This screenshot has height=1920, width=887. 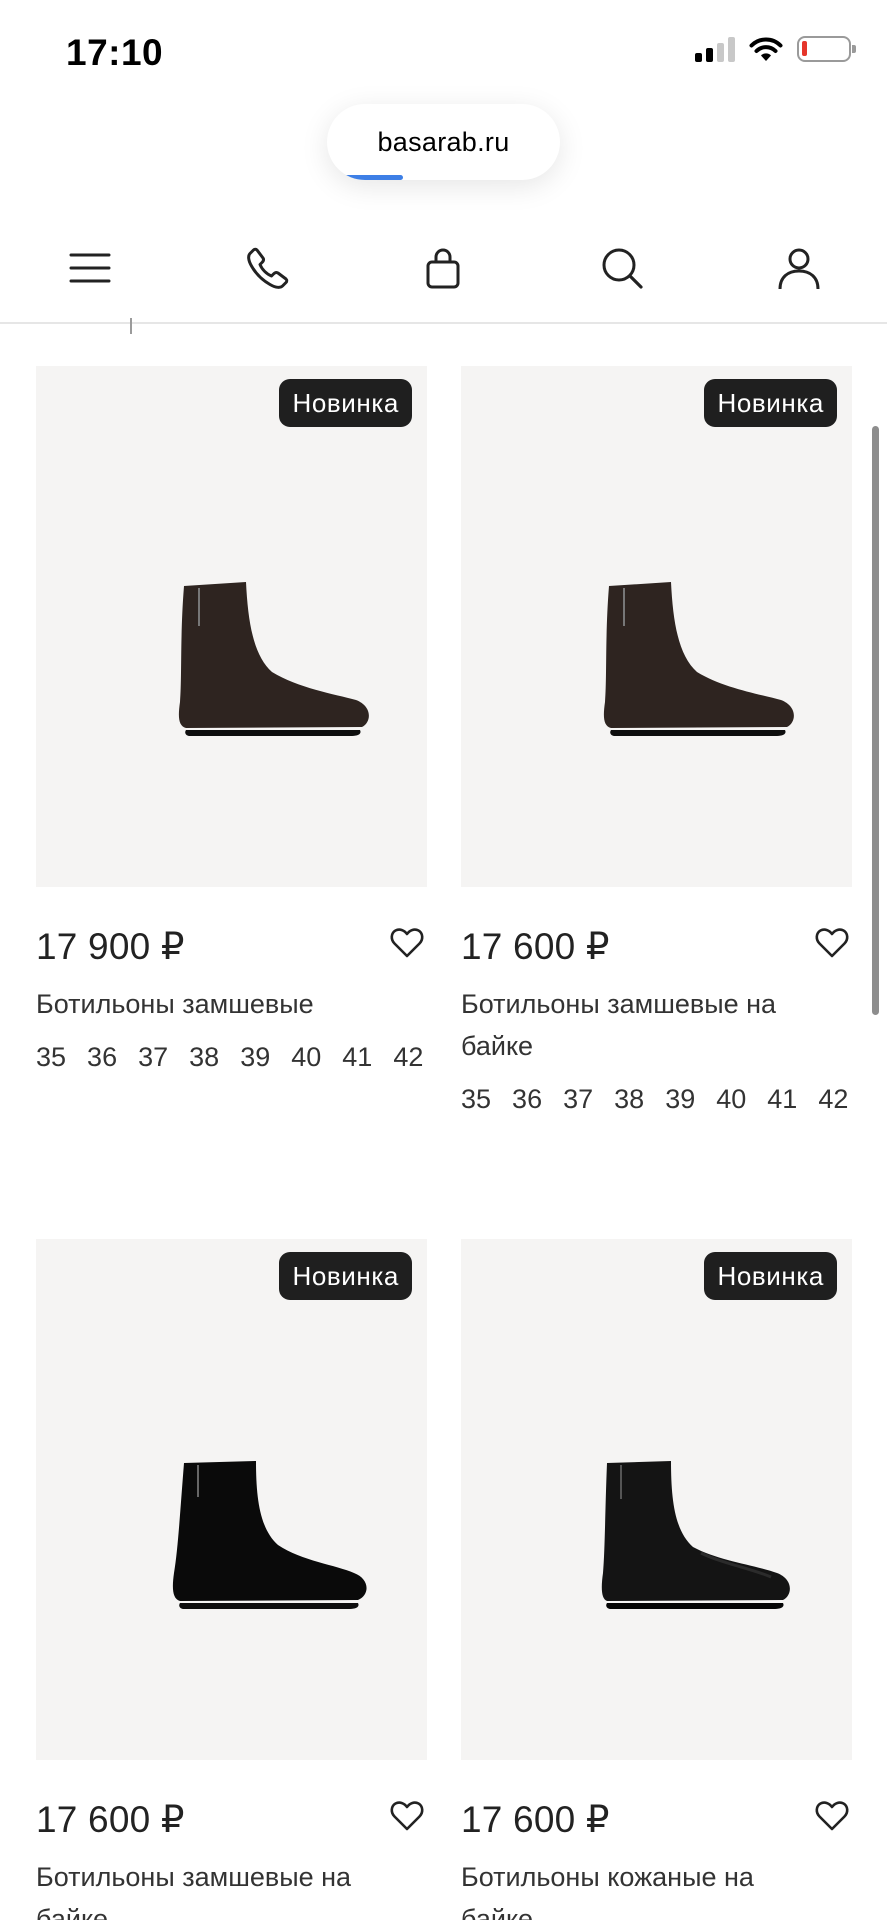 I want to click on phone-button, so click(x=268, y=268).